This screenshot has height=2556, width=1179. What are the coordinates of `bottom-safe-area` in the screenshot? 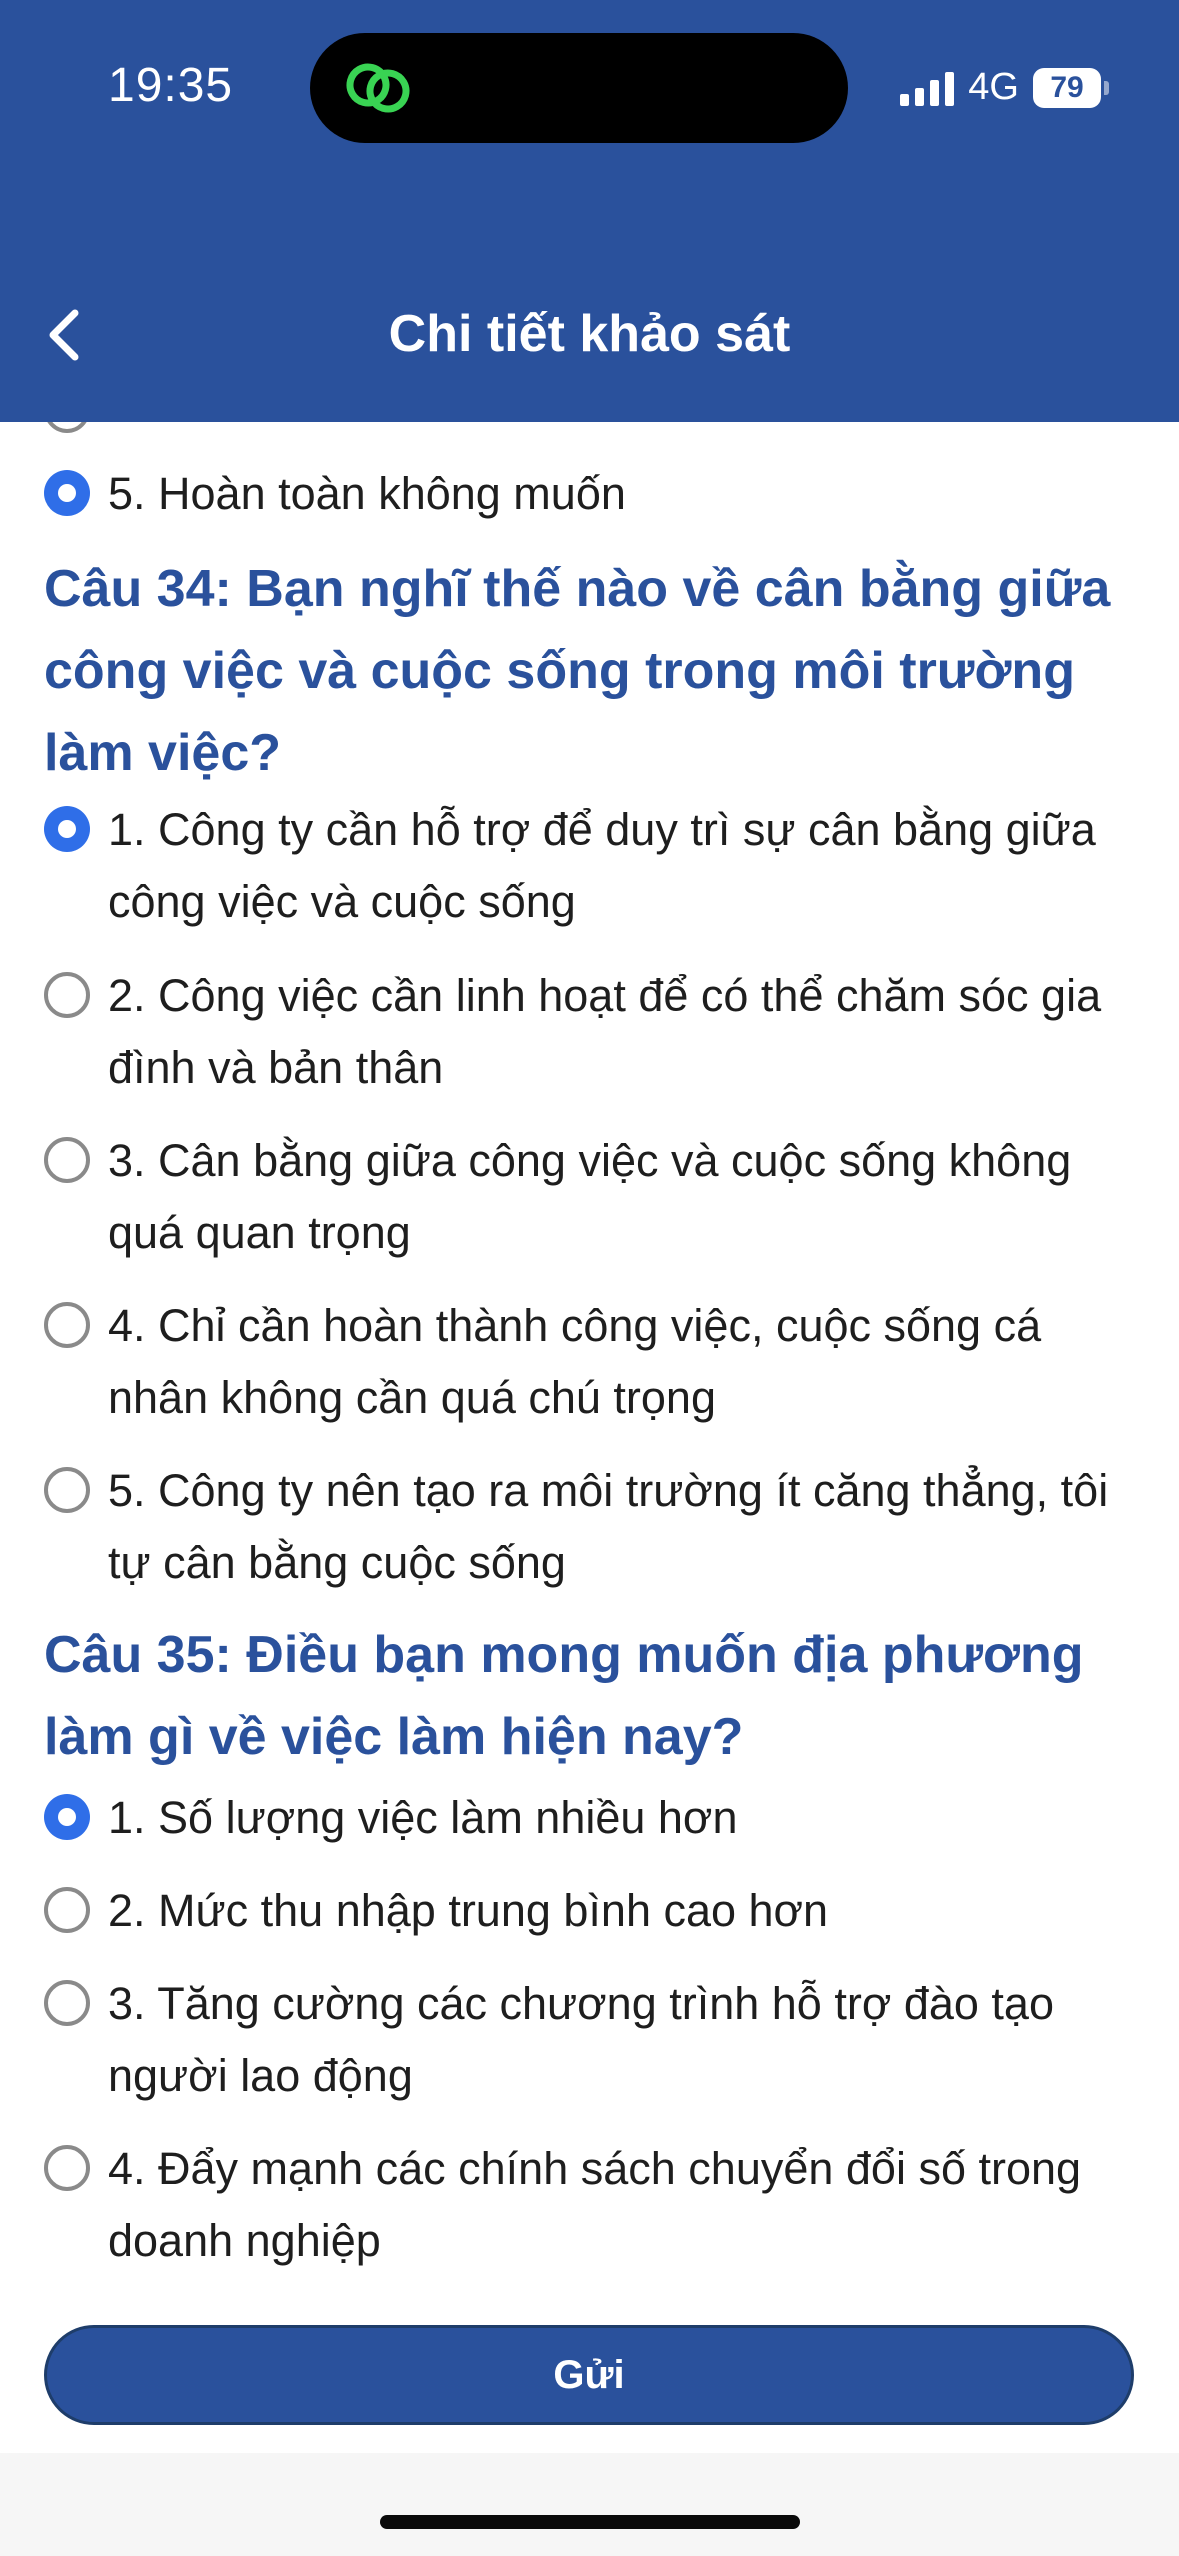 It's located at (589, 2504).